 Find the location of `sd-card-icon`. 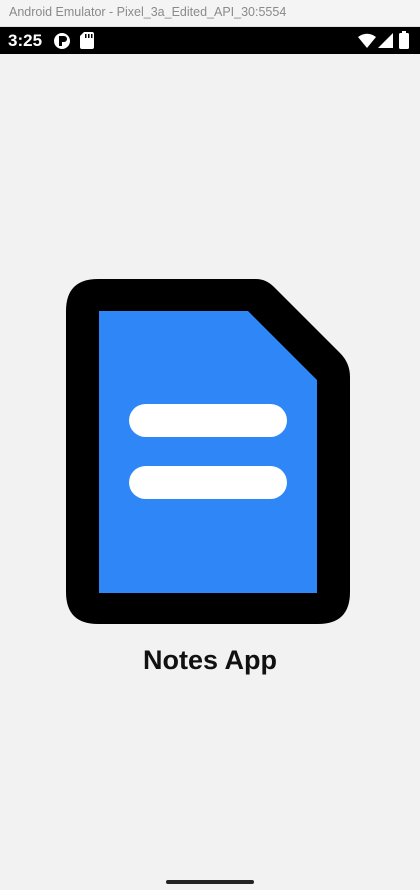

sd-card-icon is located at coordinates (87, 40).